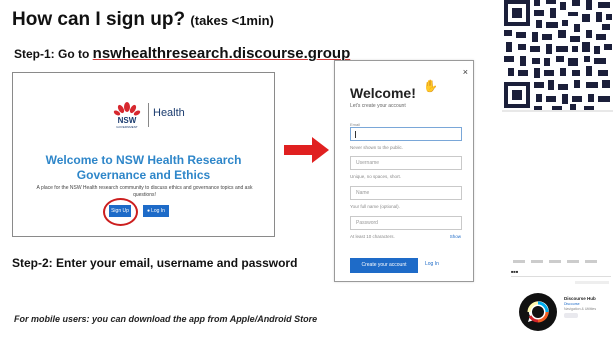 The height and width of the screenshot is (341, 613). I want to click on welcome-line-1: Welcome to NSW Health Research, so click(143, 160).